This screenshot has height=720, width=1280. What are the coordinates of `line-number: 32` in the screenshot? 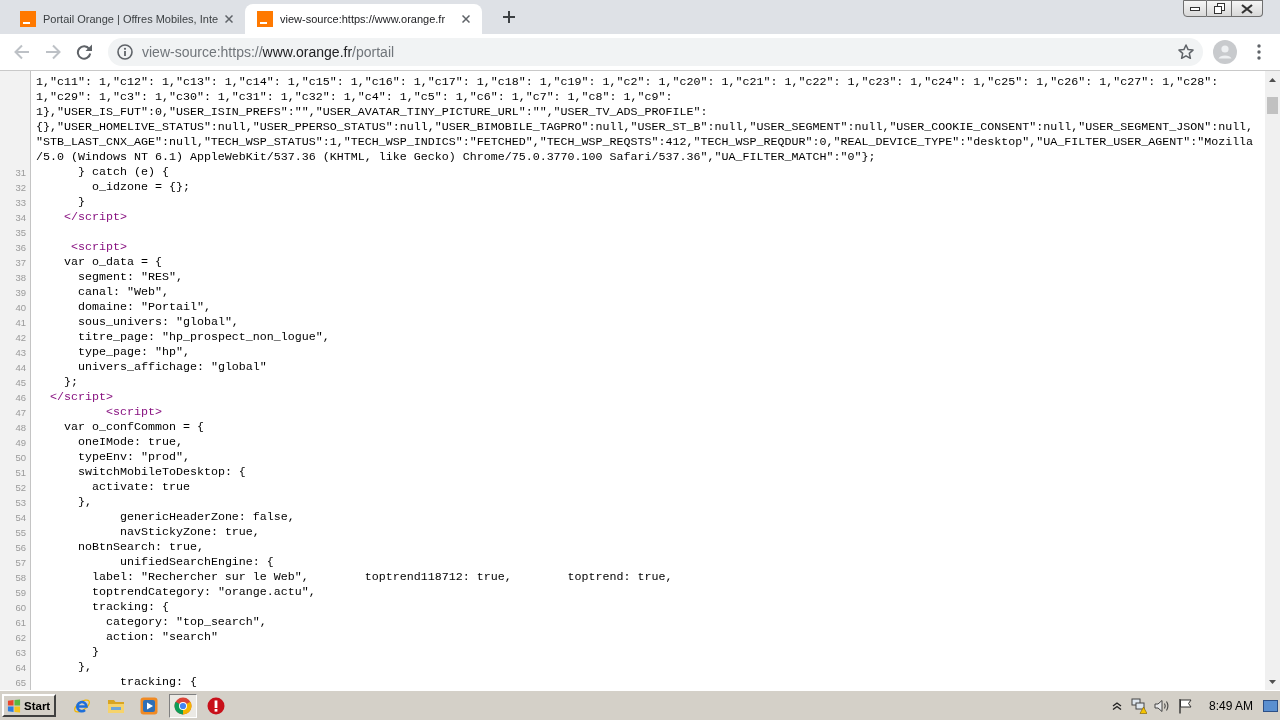 It's located at (20, 188).